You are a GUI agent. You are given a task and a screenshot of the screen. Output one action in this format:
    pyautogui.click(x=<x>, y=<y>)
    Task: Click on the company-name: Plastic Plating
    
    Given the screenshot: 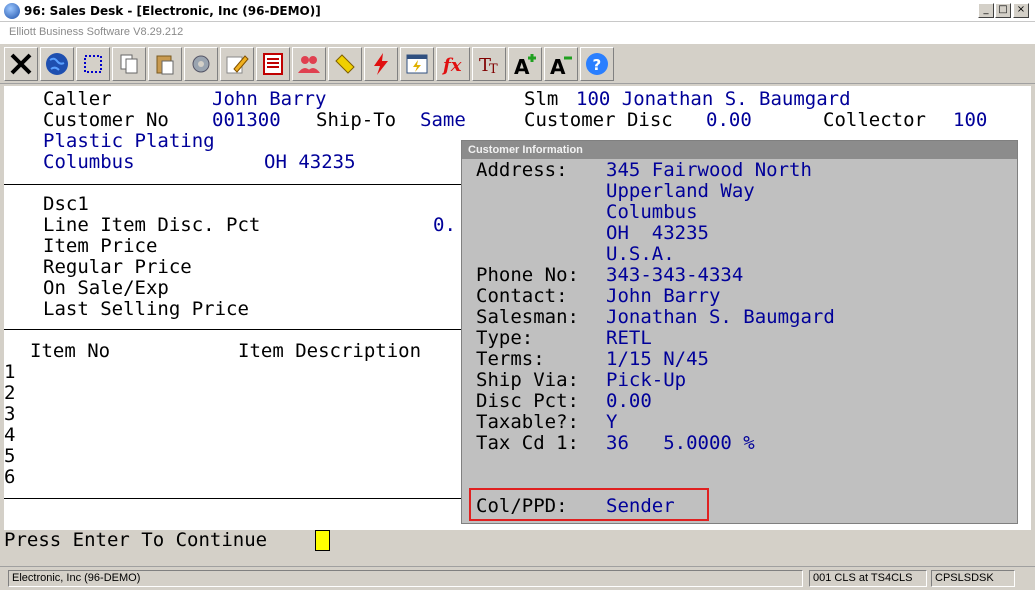 What is the action you would take?
    pyautogui.click(x=129, y=141)
    